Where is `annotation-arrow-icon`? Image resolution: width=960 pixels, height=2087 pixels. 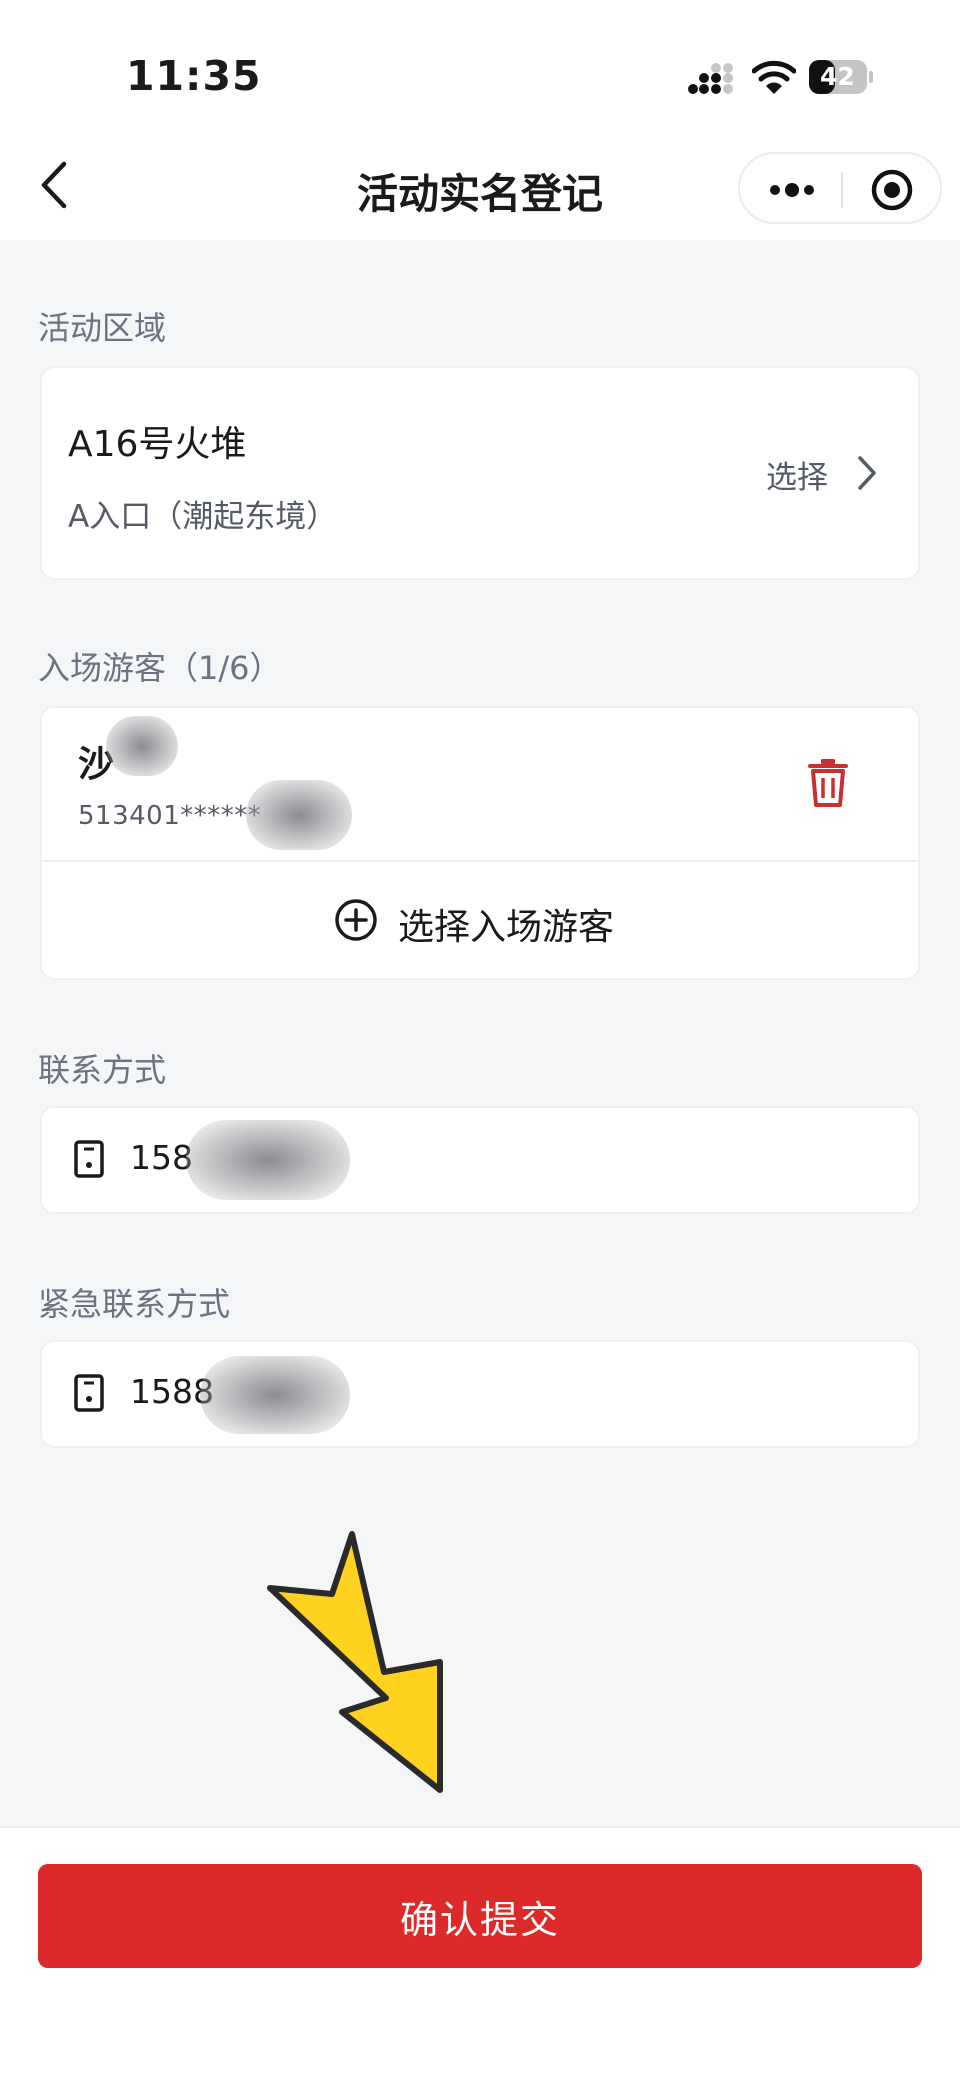
annotation-arrow-icon is located at coordinates (355, 1662).